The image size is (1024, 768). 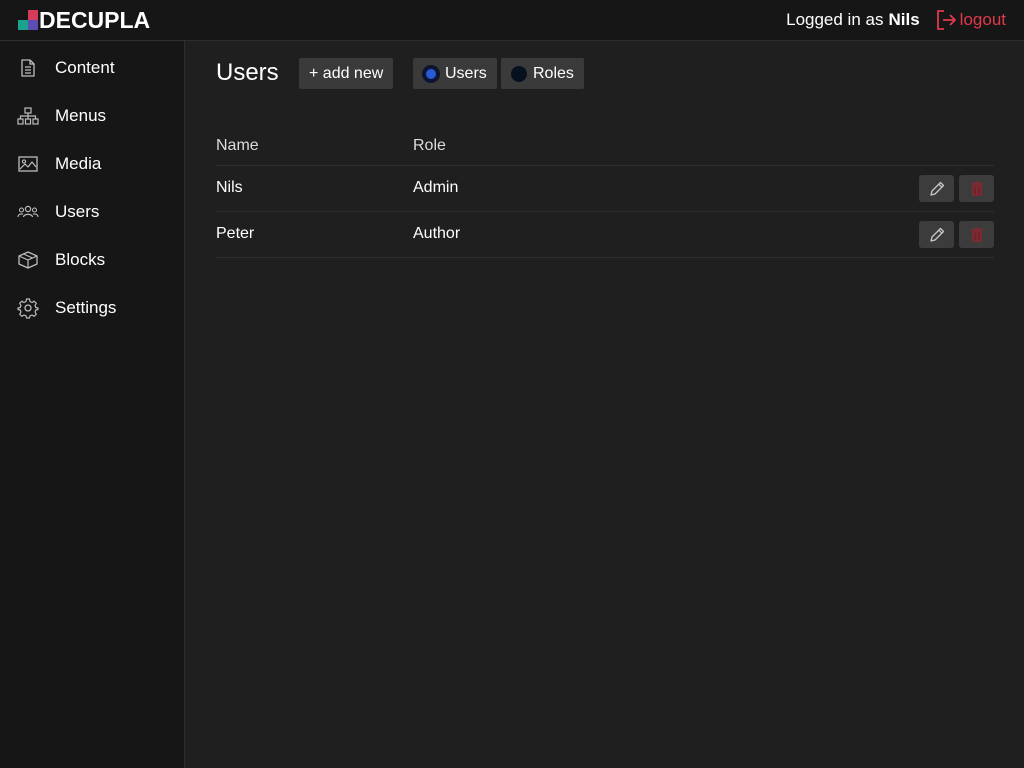 I want to click on sidebar-item-blocks: Blocks, so click(x=92, y=260).